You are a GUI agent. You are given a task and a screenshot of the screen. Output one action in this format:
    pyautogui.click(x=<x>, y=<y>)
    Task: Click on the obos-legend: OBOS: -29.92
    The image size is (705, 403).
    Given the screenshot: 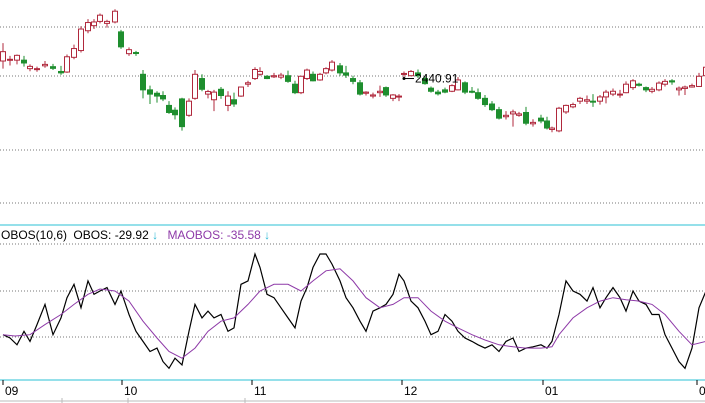 What is the action you would take?
    pyautogui.click(x=111, y=235)
    